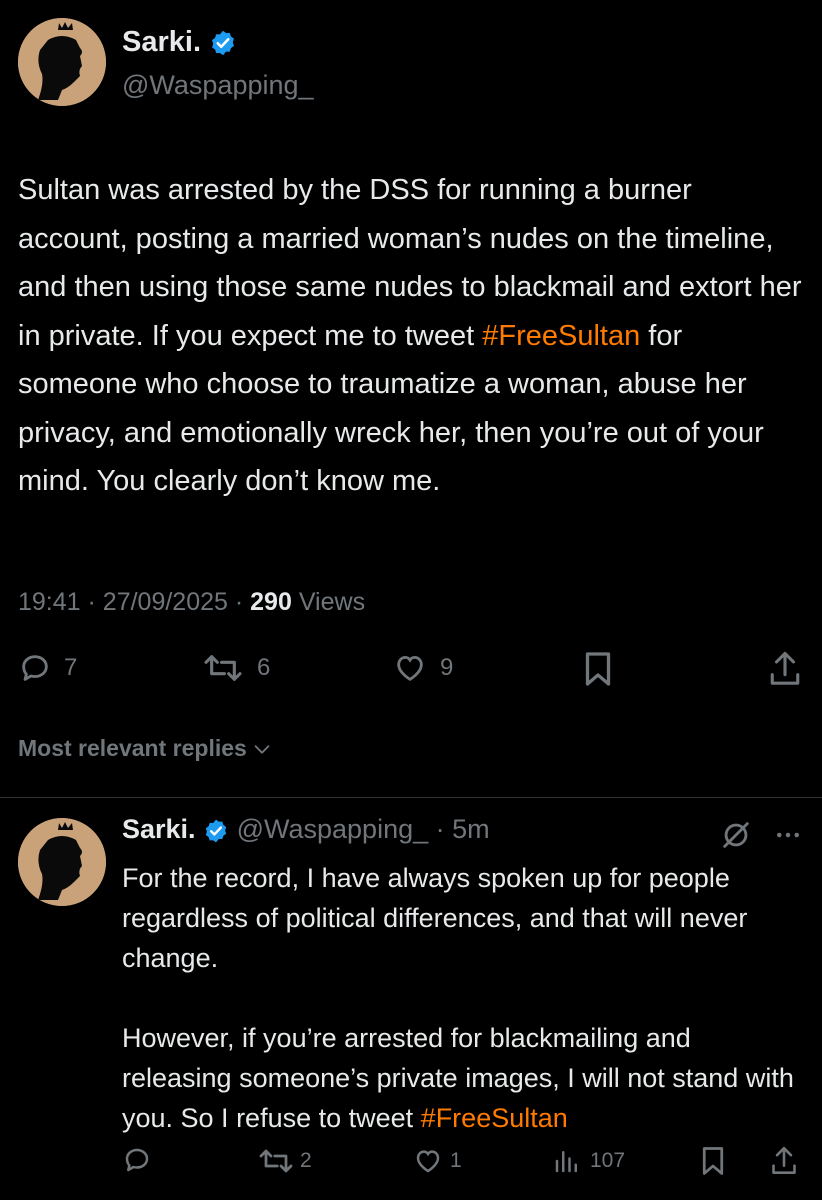  I want to click on reply-like-button: 1, so click(437, 1161).